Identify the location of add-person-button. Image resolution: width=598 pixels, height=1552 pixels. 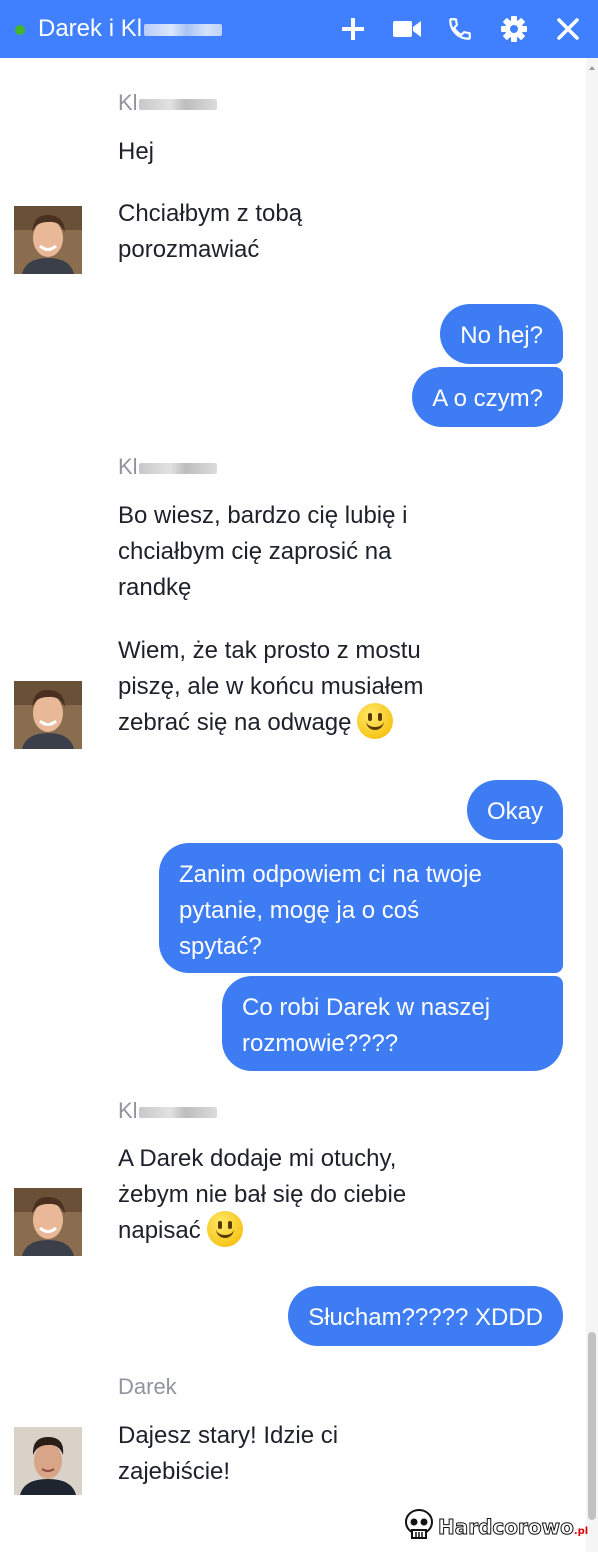
(353, 29).